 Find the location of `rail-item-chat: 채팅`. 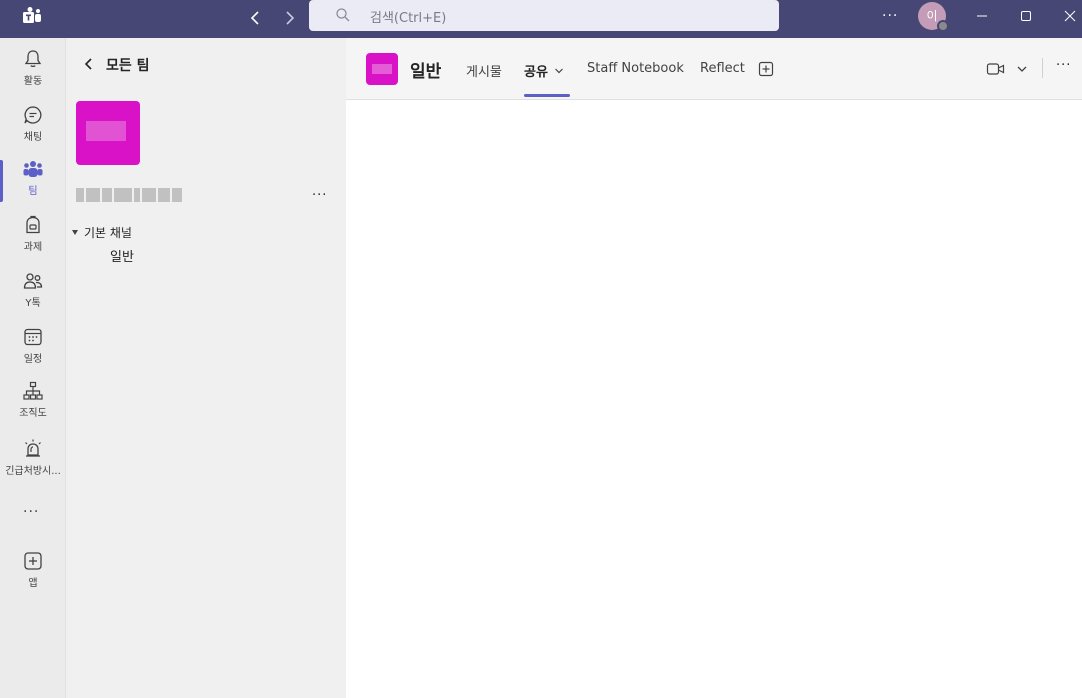

rail-item-chat: 채팅 is located at coordinates (33, 130).